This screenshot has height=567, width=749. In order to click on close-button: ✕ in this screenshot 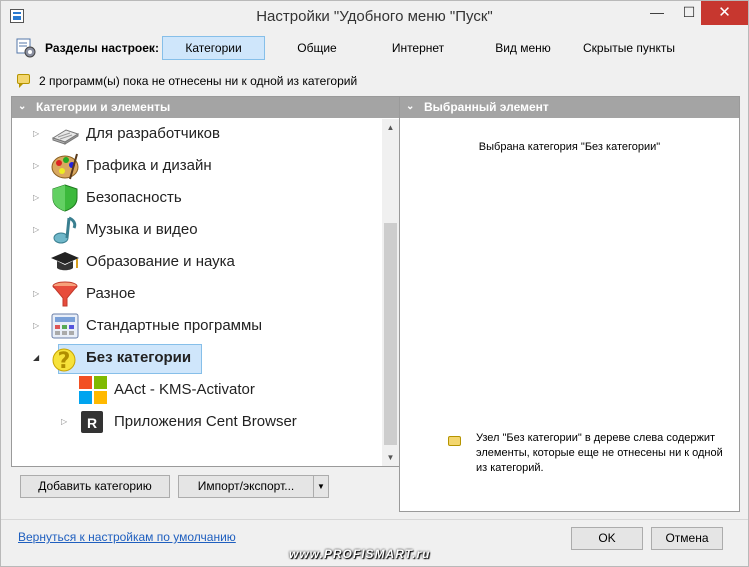, I will do `click(724, 13)`.